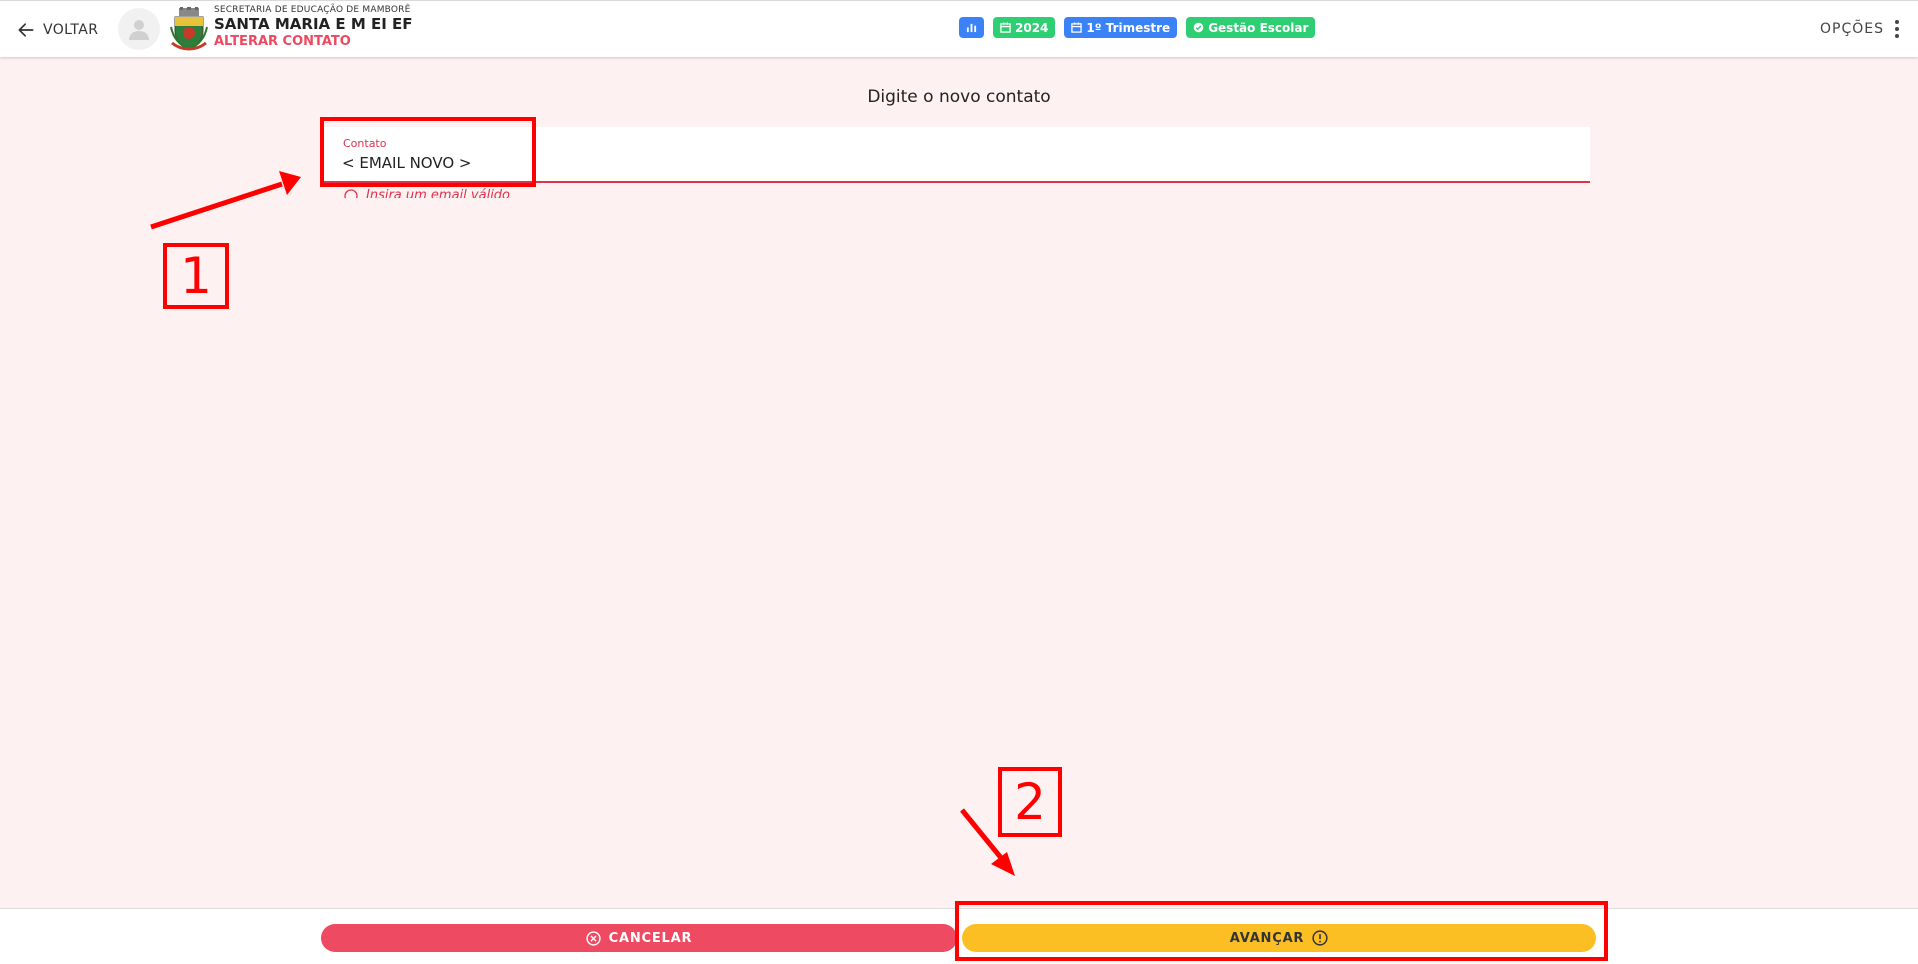  Describe the element at coordinates (71, 30) in the screenshot. I see `back-label: VOLTAR` at that location.